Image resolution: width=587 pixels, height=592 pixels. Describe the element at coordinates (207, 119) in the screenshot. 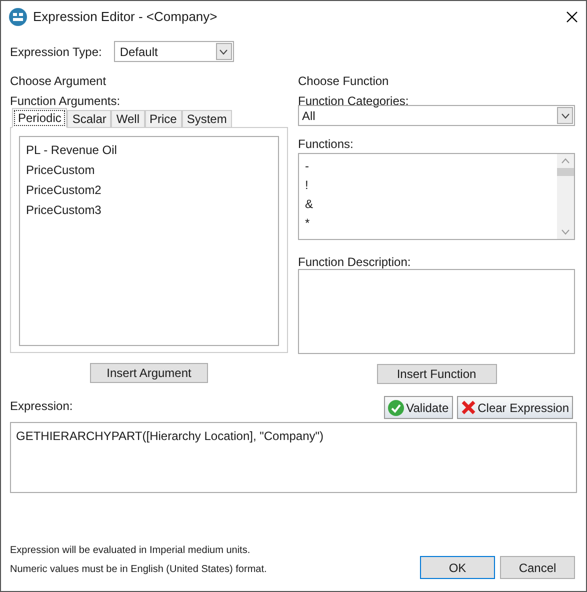

I see `tab: System` at that location.